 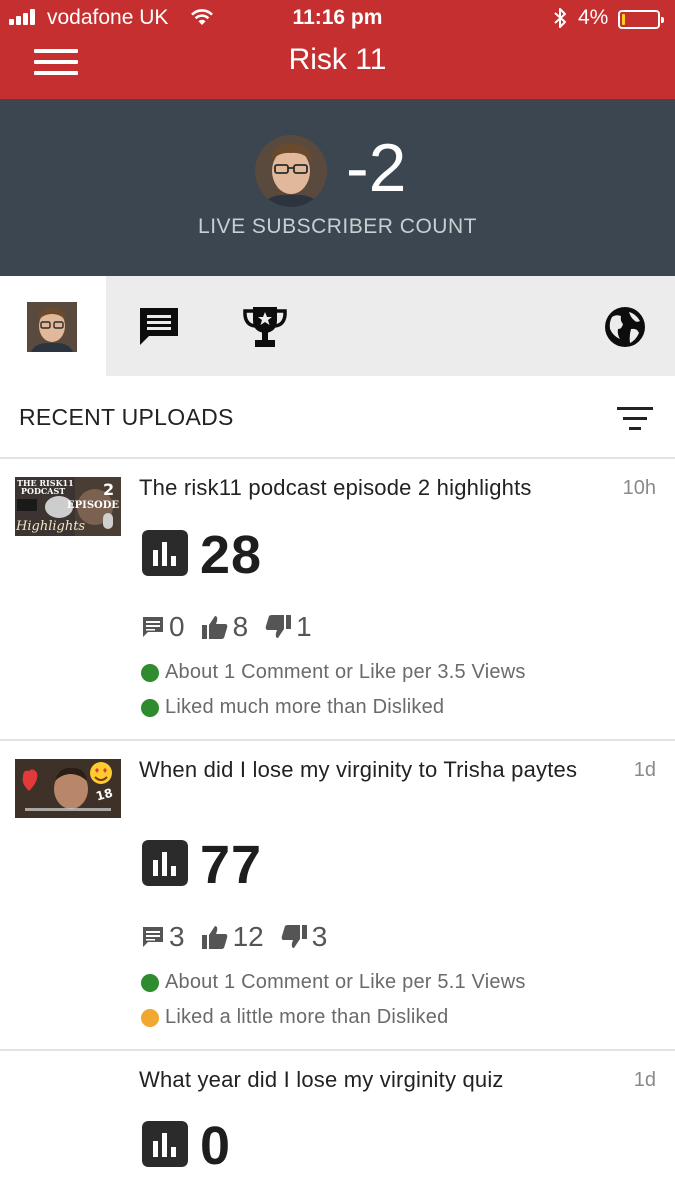 I want to click on engagement-metric: About 1 Comment or Like per 5.1 Views, so click(x=333, y=982).